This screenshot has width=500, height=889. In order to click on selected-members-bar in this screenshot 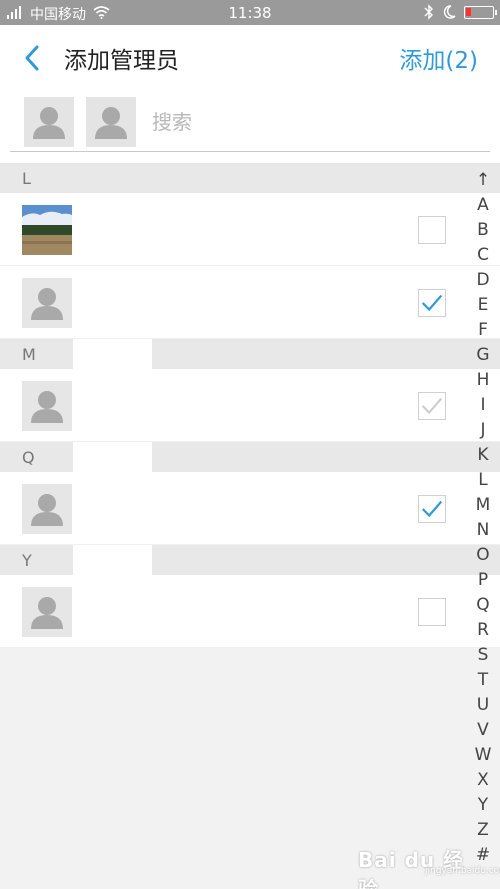, I will do `click(250, 127)`.